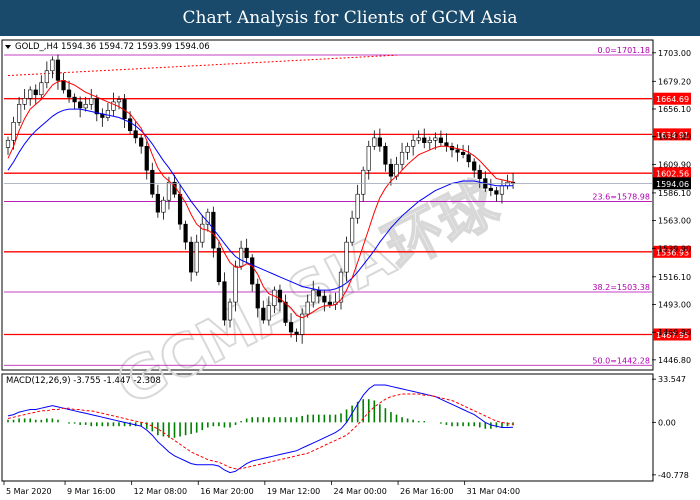 This screenshot has height=500, width=700. What do you see at coordinates (621, 196) in the screenshot?
I see `fib-label: 23.6=1578.98` at bounding box center [621, 196].